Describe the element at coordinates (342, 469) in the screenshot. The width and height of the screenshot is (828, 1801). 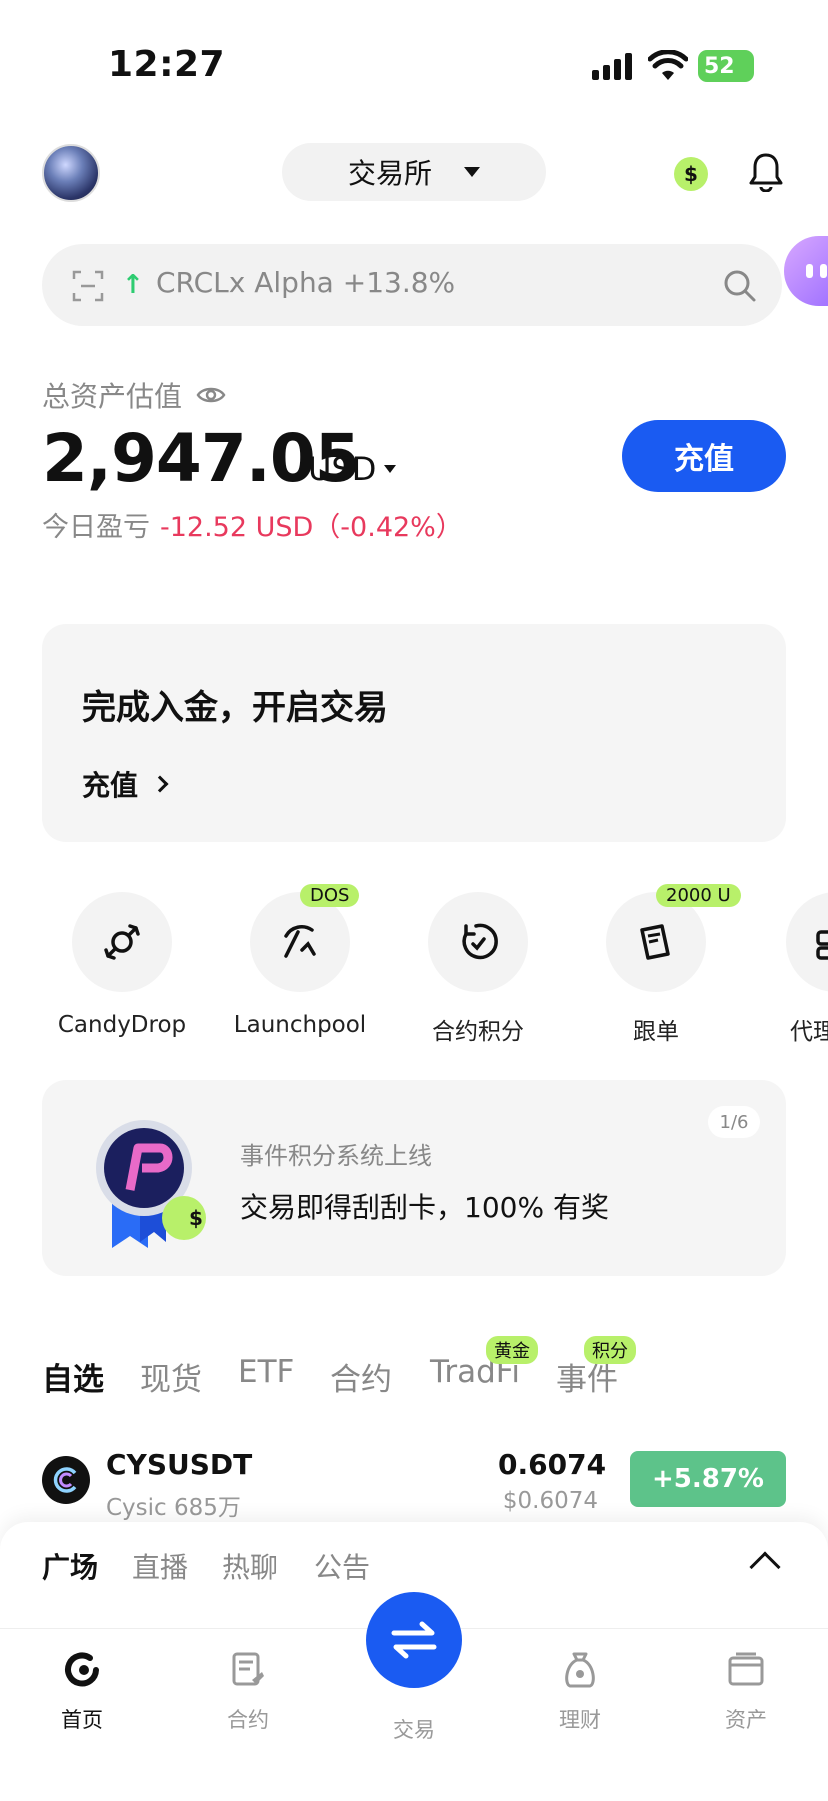
I see `currency-label: USD` at that location.